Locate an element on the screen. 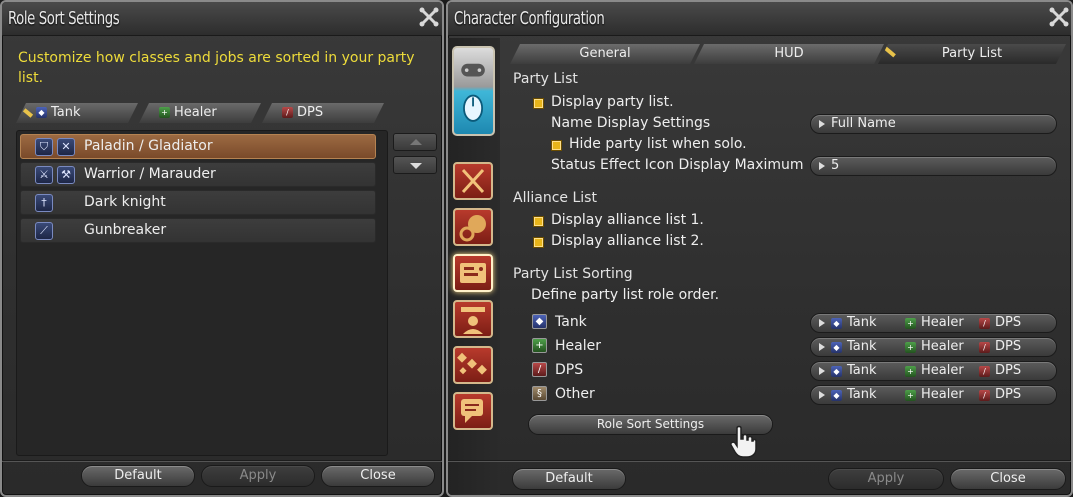 The width and height of the screenshot is (1073, 497). sort-row-label: Healer is located at coordinates (578, 346).